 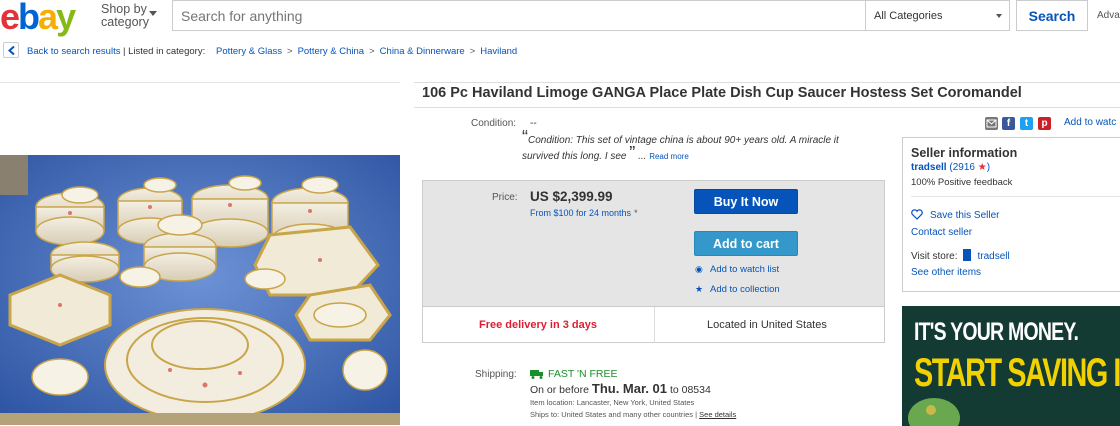 I want to click on search-input, so click(x=519, y=15).